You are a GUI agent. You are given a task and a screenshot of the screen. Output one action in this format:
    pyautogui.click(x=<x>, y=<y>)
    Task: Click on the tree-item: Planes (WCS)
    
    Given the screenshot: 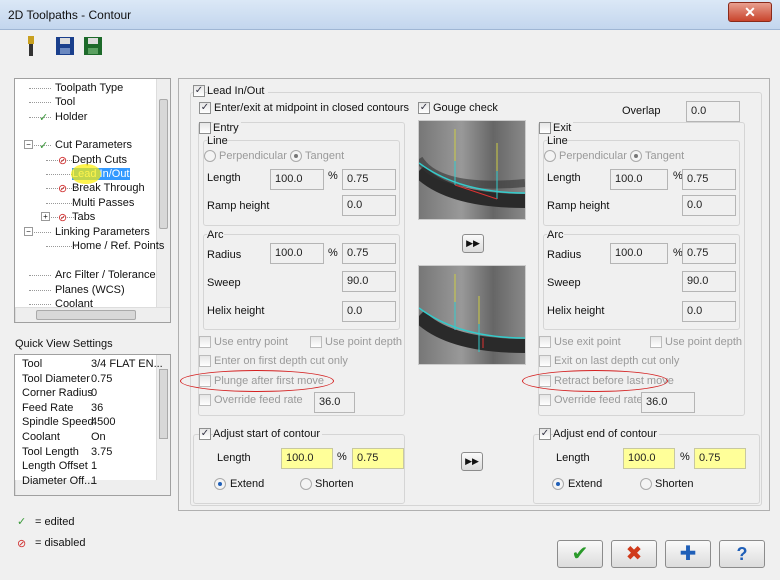 What is the action you would take?
    pyautogui.click(x=90, y=290)
    